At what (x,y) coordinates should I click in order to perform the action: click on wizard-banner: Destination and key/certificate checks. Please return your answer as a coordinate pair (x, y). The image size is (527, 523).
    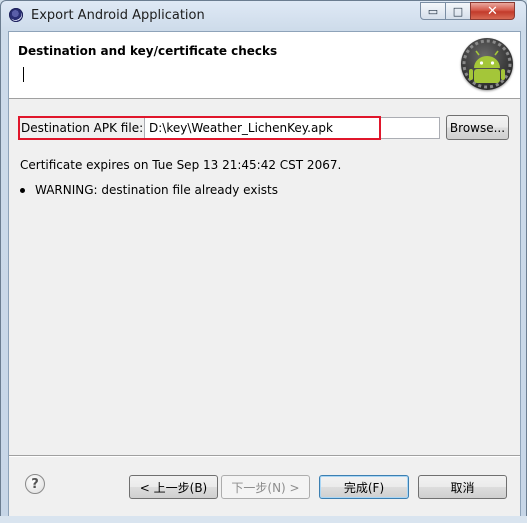
    Looking at the image, I should click on (264, 65).